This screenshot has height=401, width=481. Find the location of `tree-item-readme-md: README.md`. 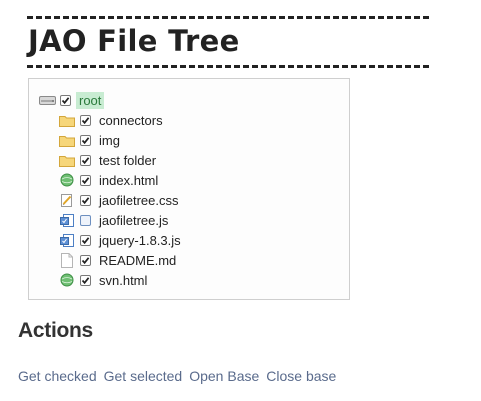

tree-item-readme-md: README.md is located at coordinates (118, 260).